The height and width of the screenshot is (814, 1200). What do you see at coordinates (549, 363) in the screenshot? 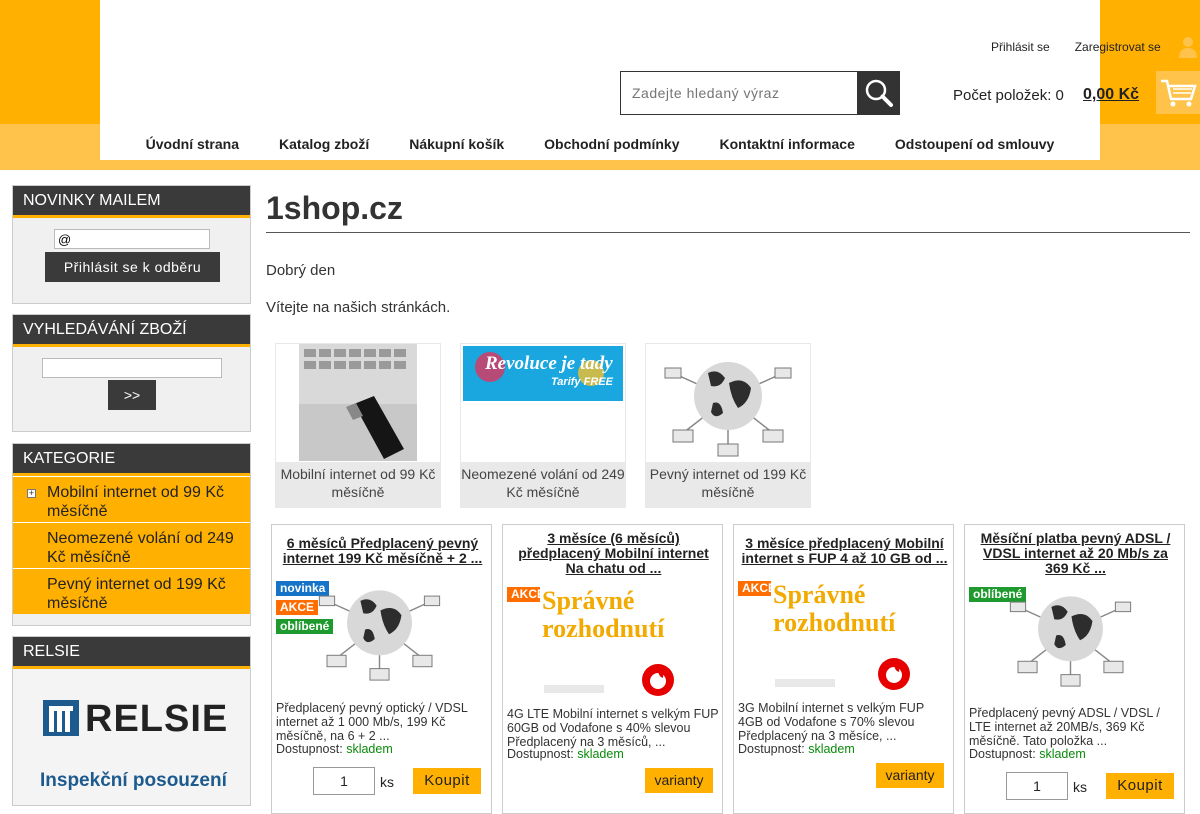
I see `banner-headline: Revoluce je tady` at bounding box center [549, 363].